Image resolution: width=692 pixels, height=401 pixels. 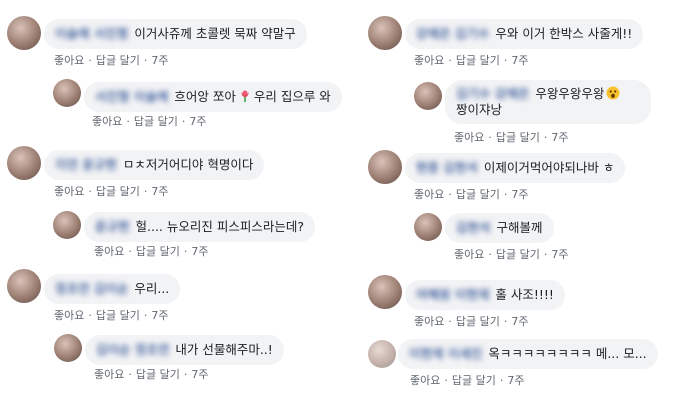 What do you see at coordinates (188, 164) in the screenshot?
I see `comment-text: ㅁㅊ저거어디야 혁명이다` at bounding box center [188, 164].